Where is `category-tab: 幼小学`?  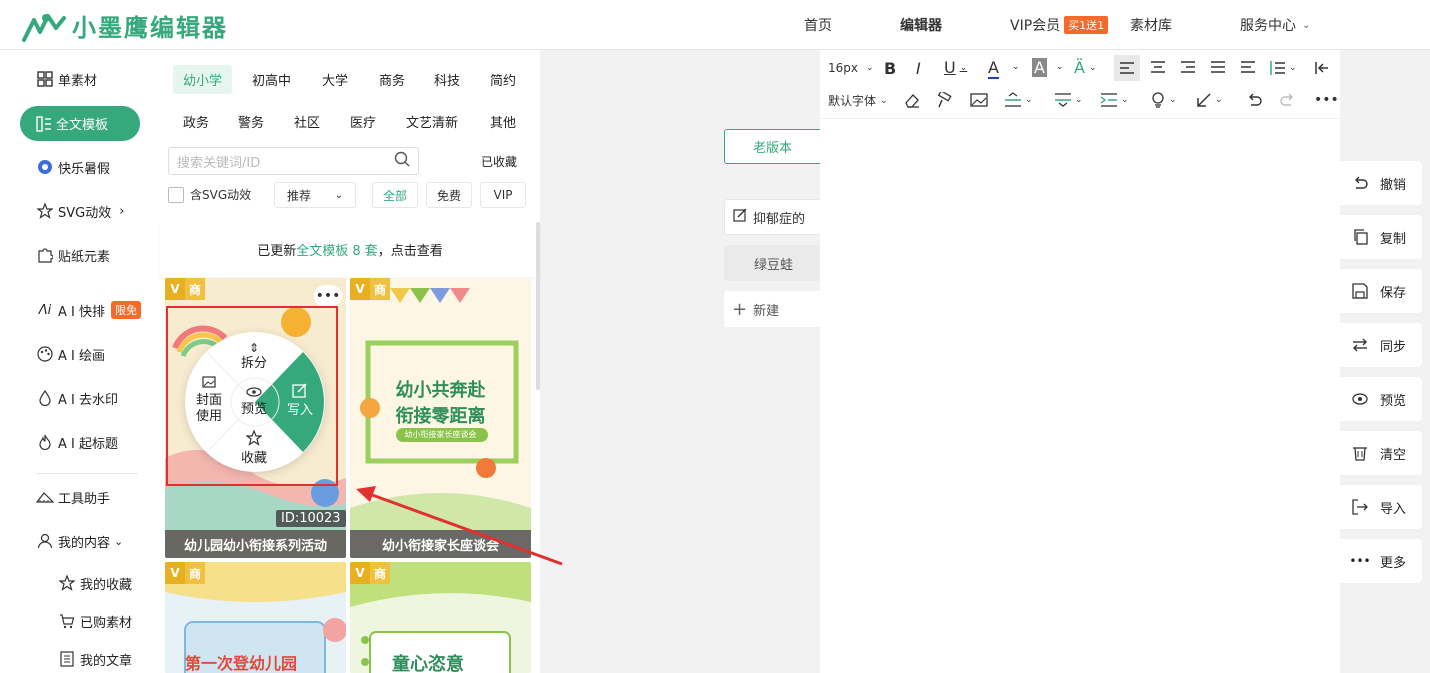 category-tab: 幼小学 is located at coordinates (203, 79).